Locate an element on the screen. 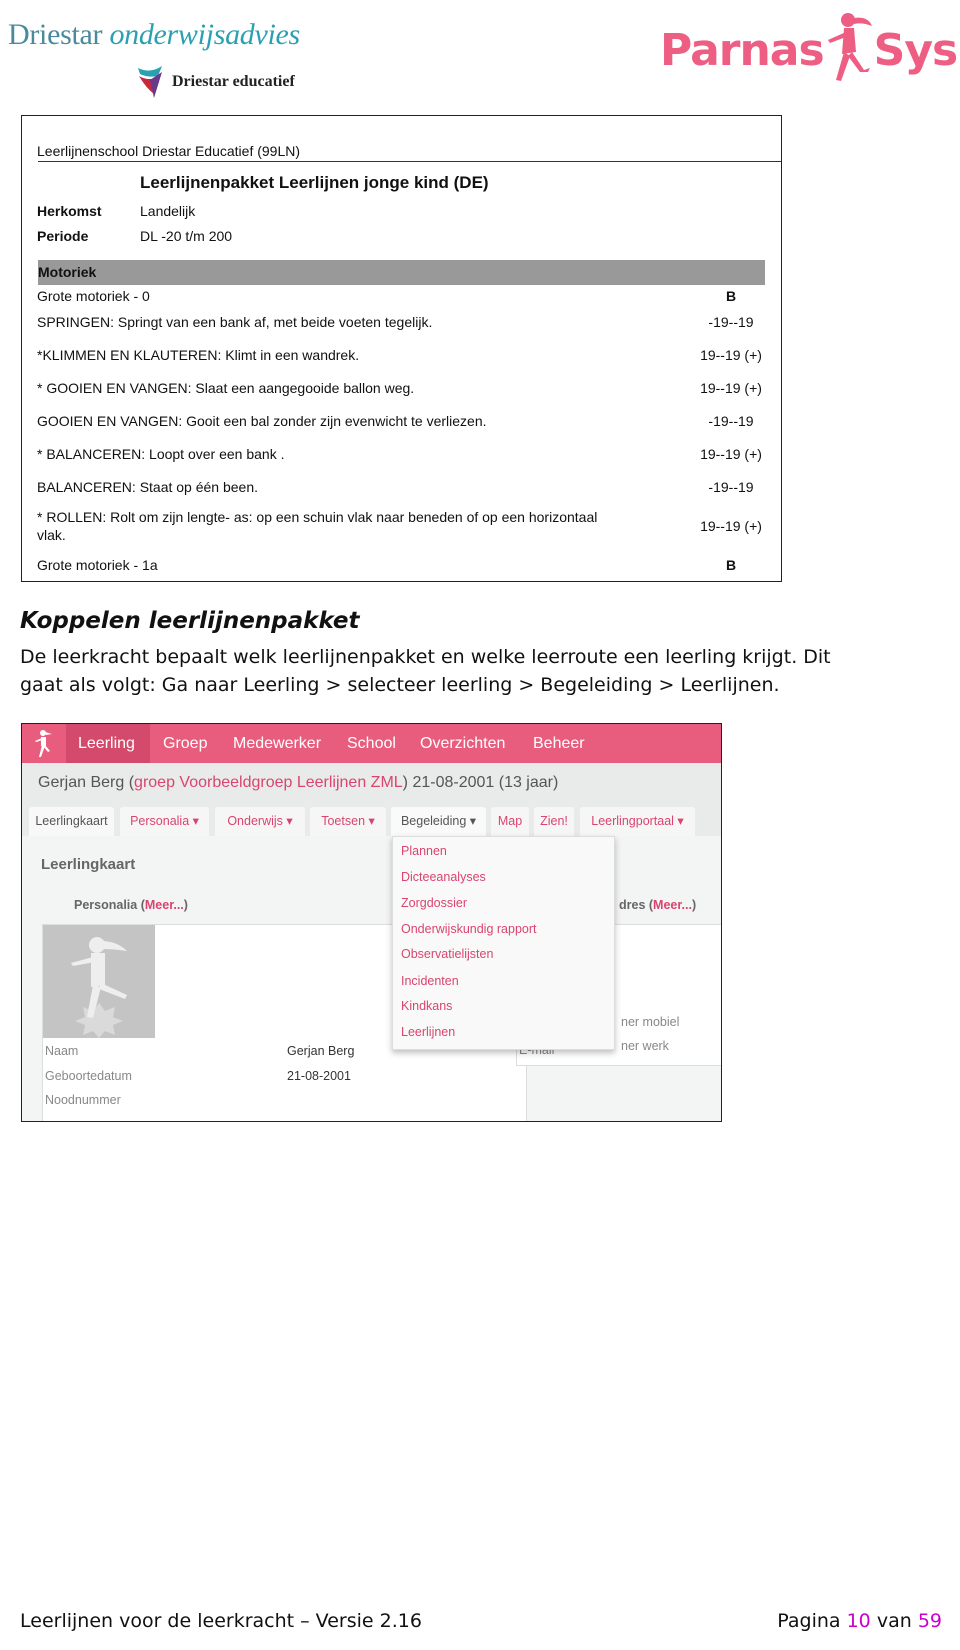 Image resolution: width=960 pixels, height=1650 pixels. tab-leerlingkaart: Leerlingkaart is located at coordinates (71, 821).